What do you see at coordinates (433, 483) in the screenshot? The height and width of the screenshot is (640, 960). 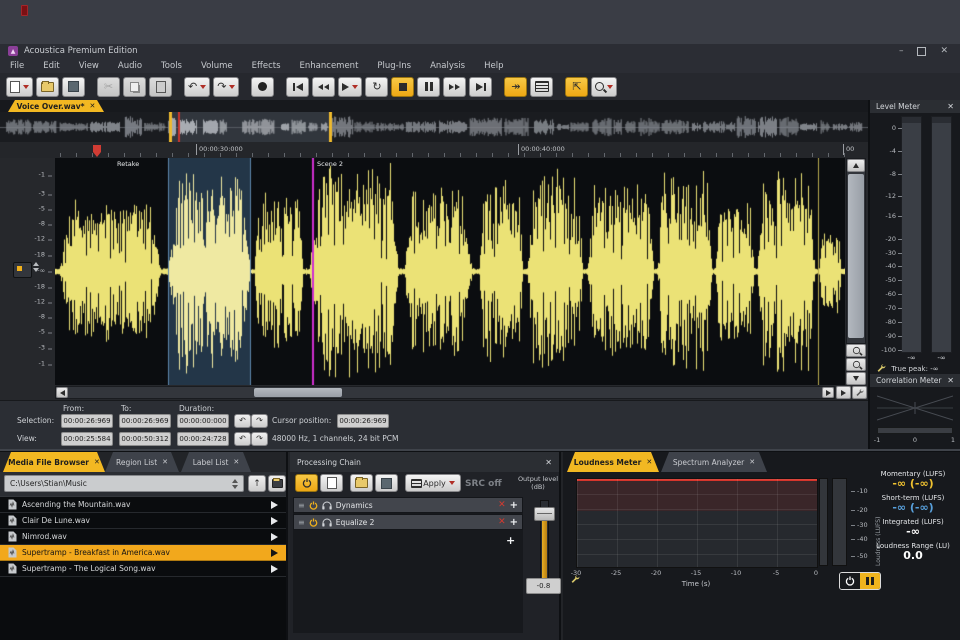 I see `apply-button: Apply` at bounding box center [433, 483].